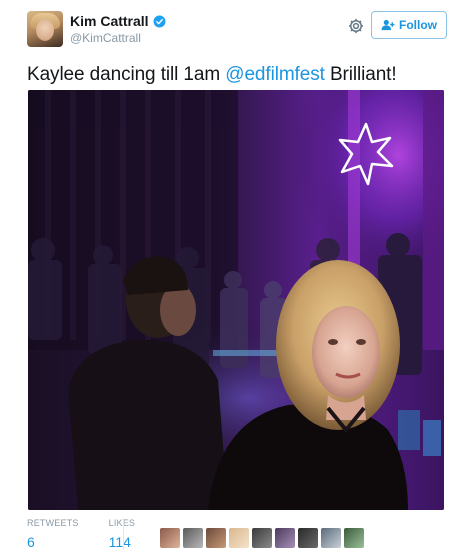  I want to click on retweets-stat: RETWEETS 6, so click(53, 534).